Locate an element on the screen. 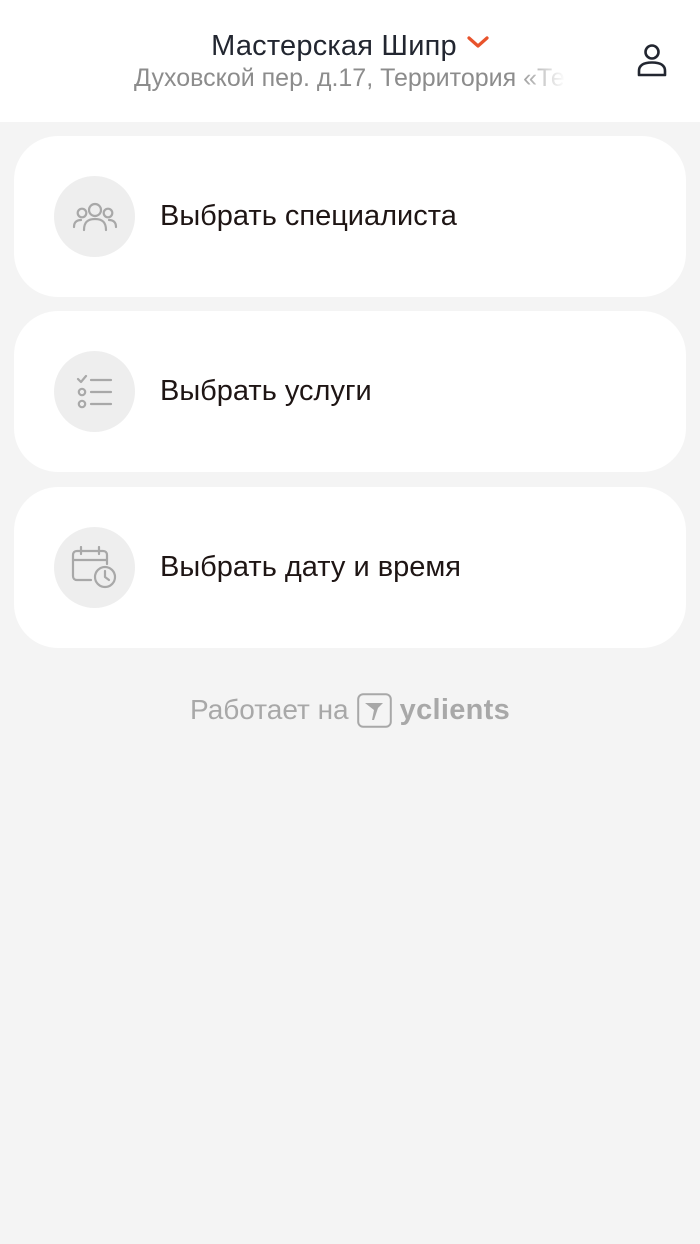  select-specialist-button: Выбрать специалиста is located at coordinates (350, 216).